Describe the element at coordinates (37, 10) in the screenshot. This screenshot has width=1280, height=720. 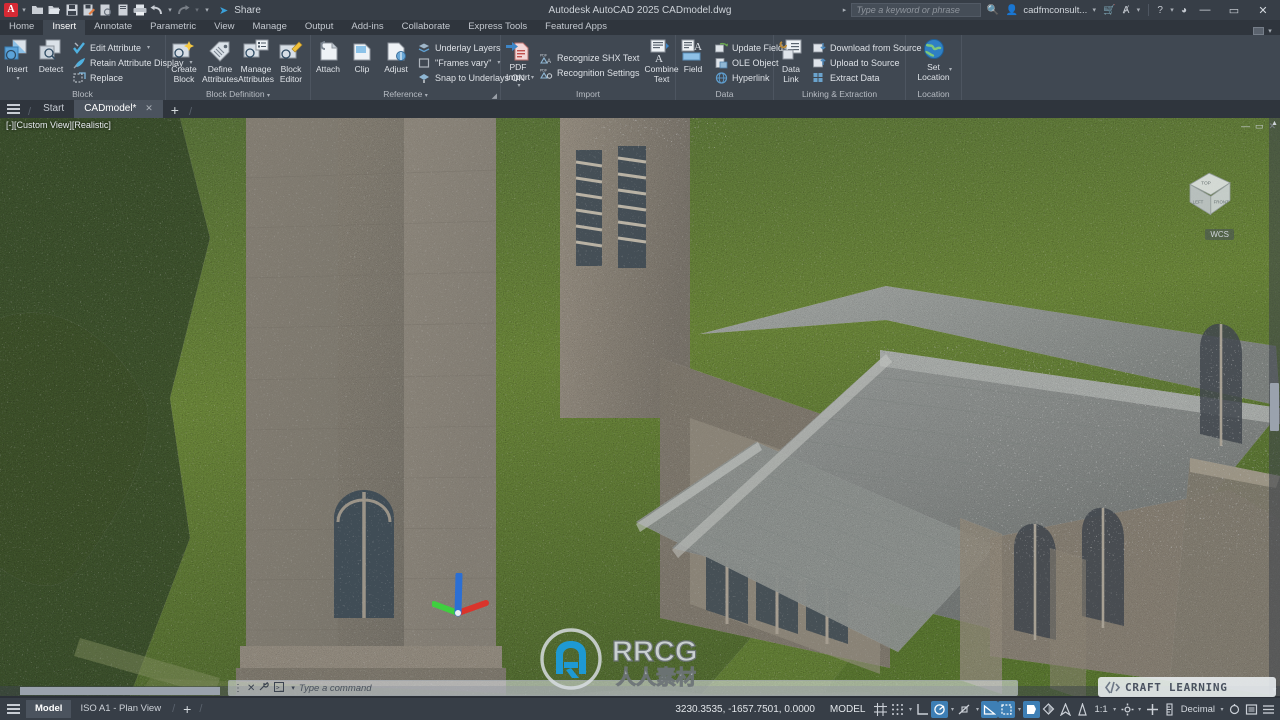
I see `new-icon` at that location.